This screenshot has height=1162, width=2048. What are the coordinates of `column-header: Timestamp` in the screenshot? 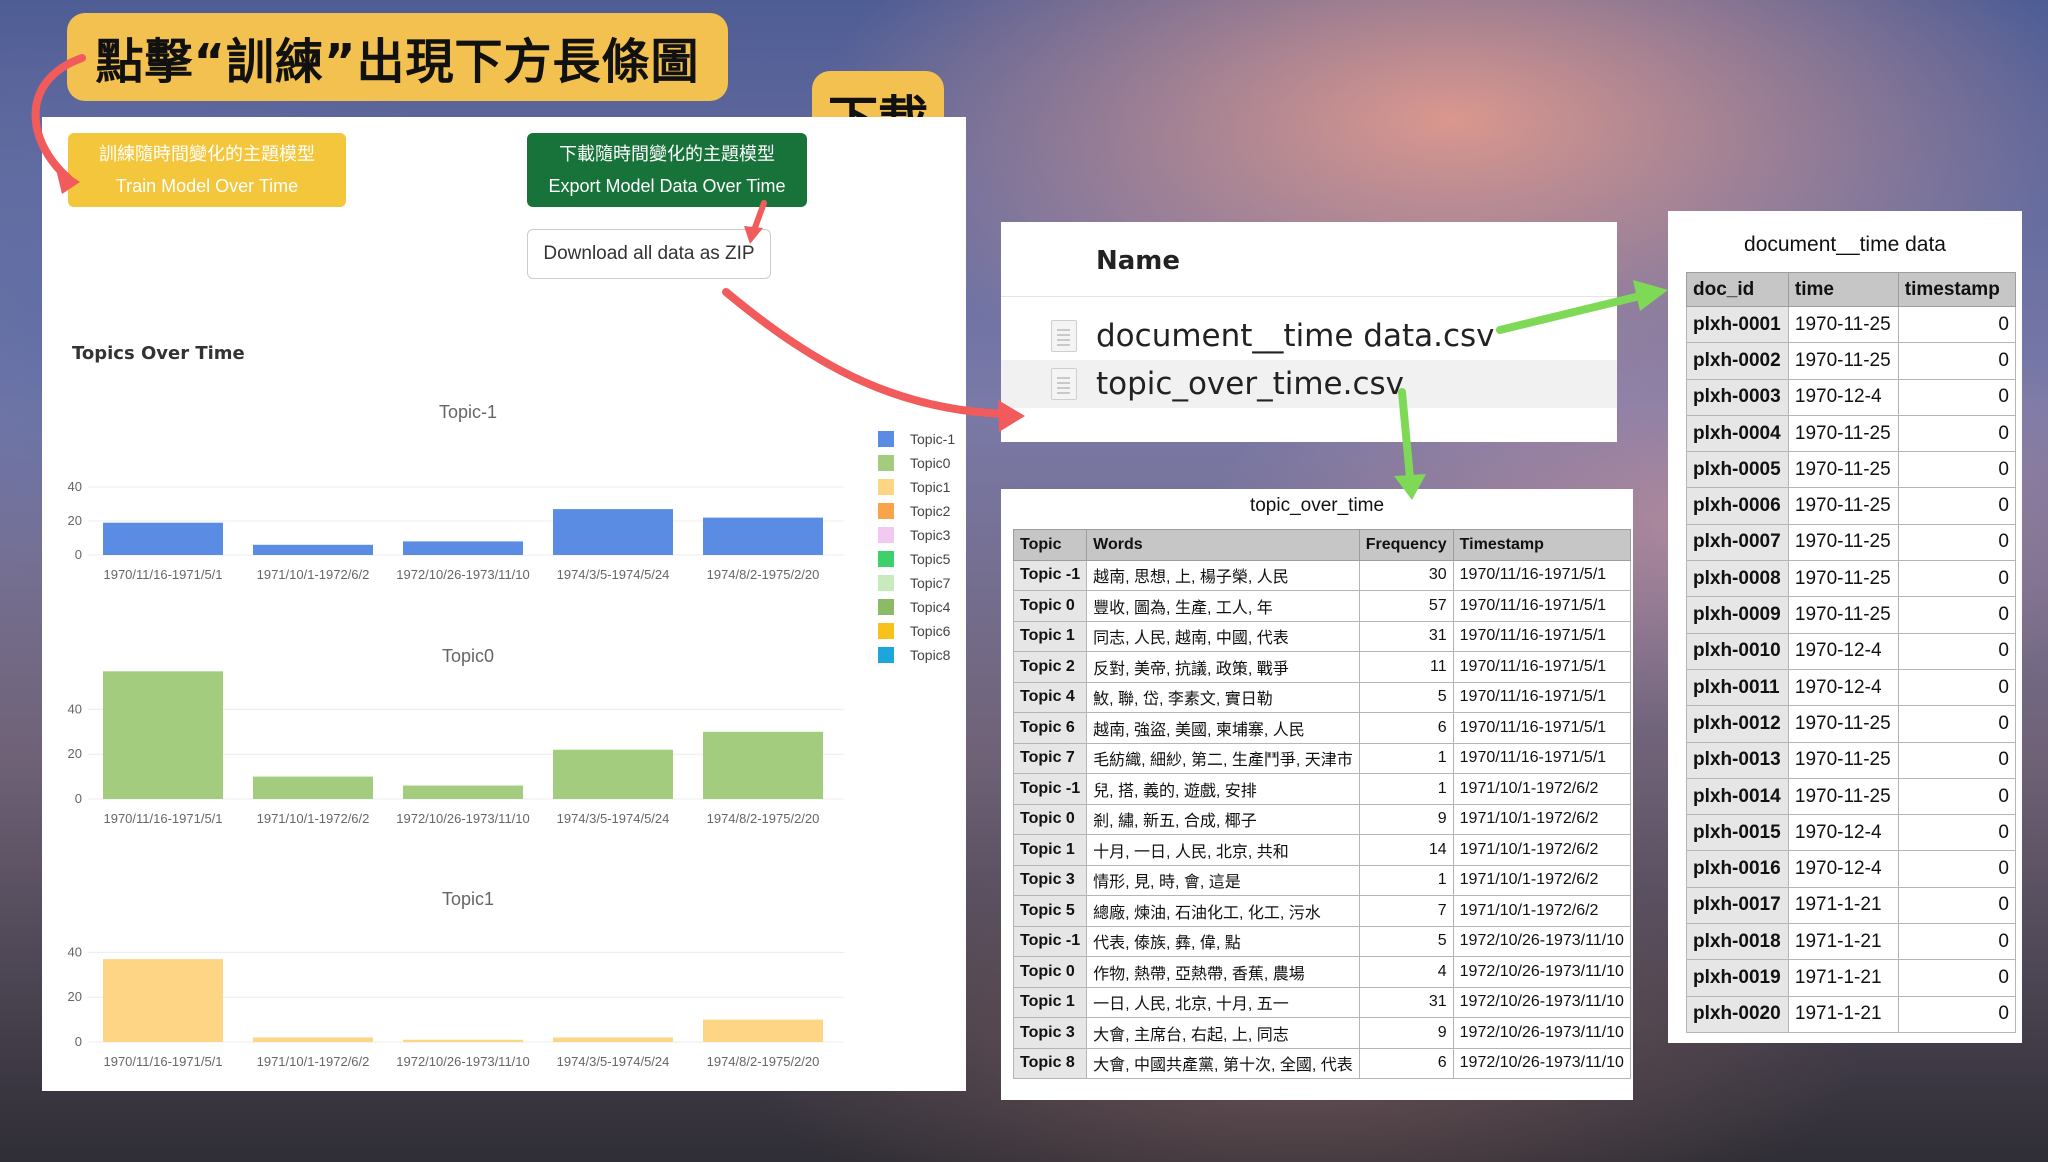 It's located at (1541, 545).